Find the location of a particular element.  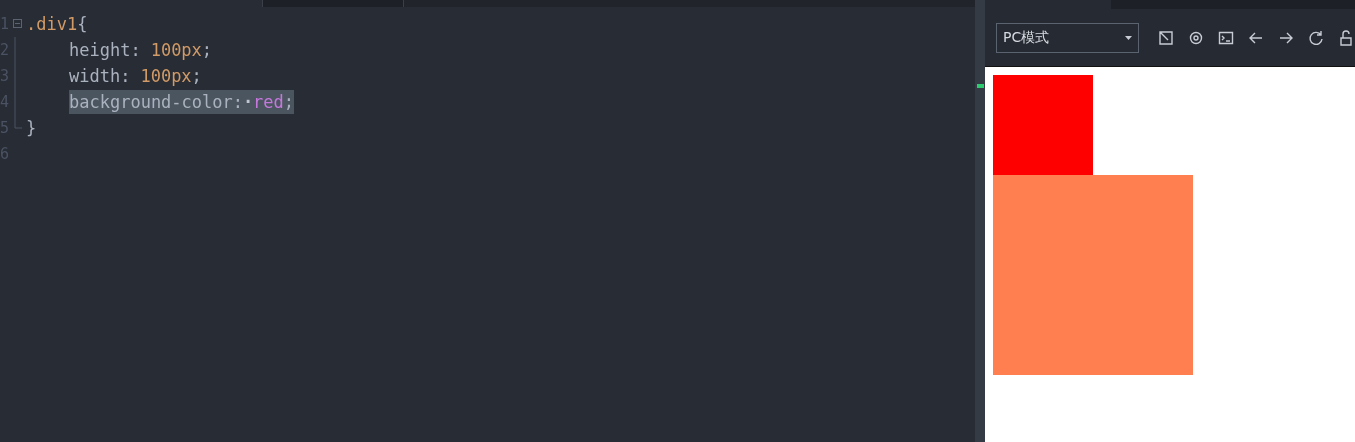

change-marker is located at coordinates (981, 86).